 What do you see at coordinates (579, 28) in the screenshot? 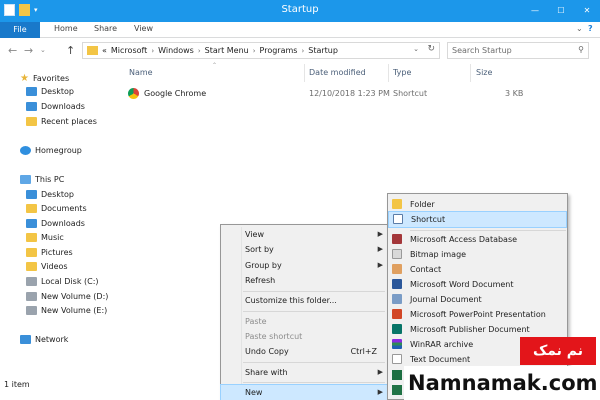
I see `expand-ribbon-icon: ⌄` at bounding box center [579, 28].